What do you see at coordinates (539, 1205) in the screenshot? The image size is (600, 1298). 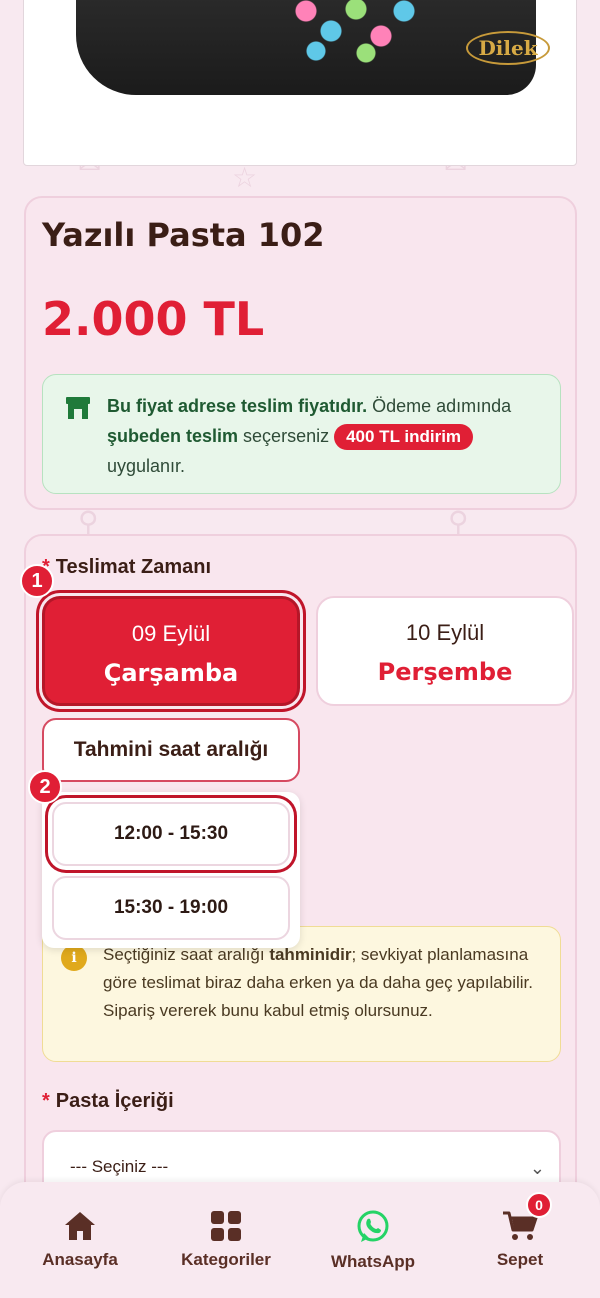 I see `cart-count-badge: 0` at bounding box center [539, 1205].